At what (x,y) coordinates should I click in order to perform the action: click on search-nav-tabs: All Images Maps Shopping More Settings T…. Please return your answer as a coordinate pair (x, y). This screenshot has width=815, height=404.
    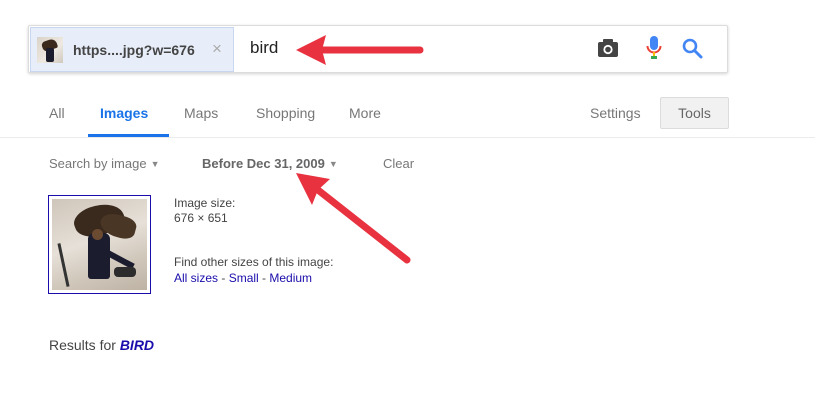
    Looking at the image, I should click on (407, 117).